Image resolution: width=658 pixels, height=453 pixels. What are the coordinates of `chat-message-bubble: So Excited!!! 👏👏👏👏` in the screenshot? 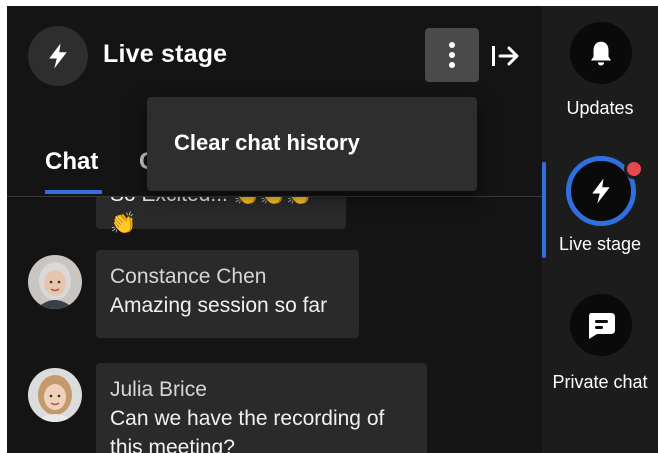 It's located at (221, 216).